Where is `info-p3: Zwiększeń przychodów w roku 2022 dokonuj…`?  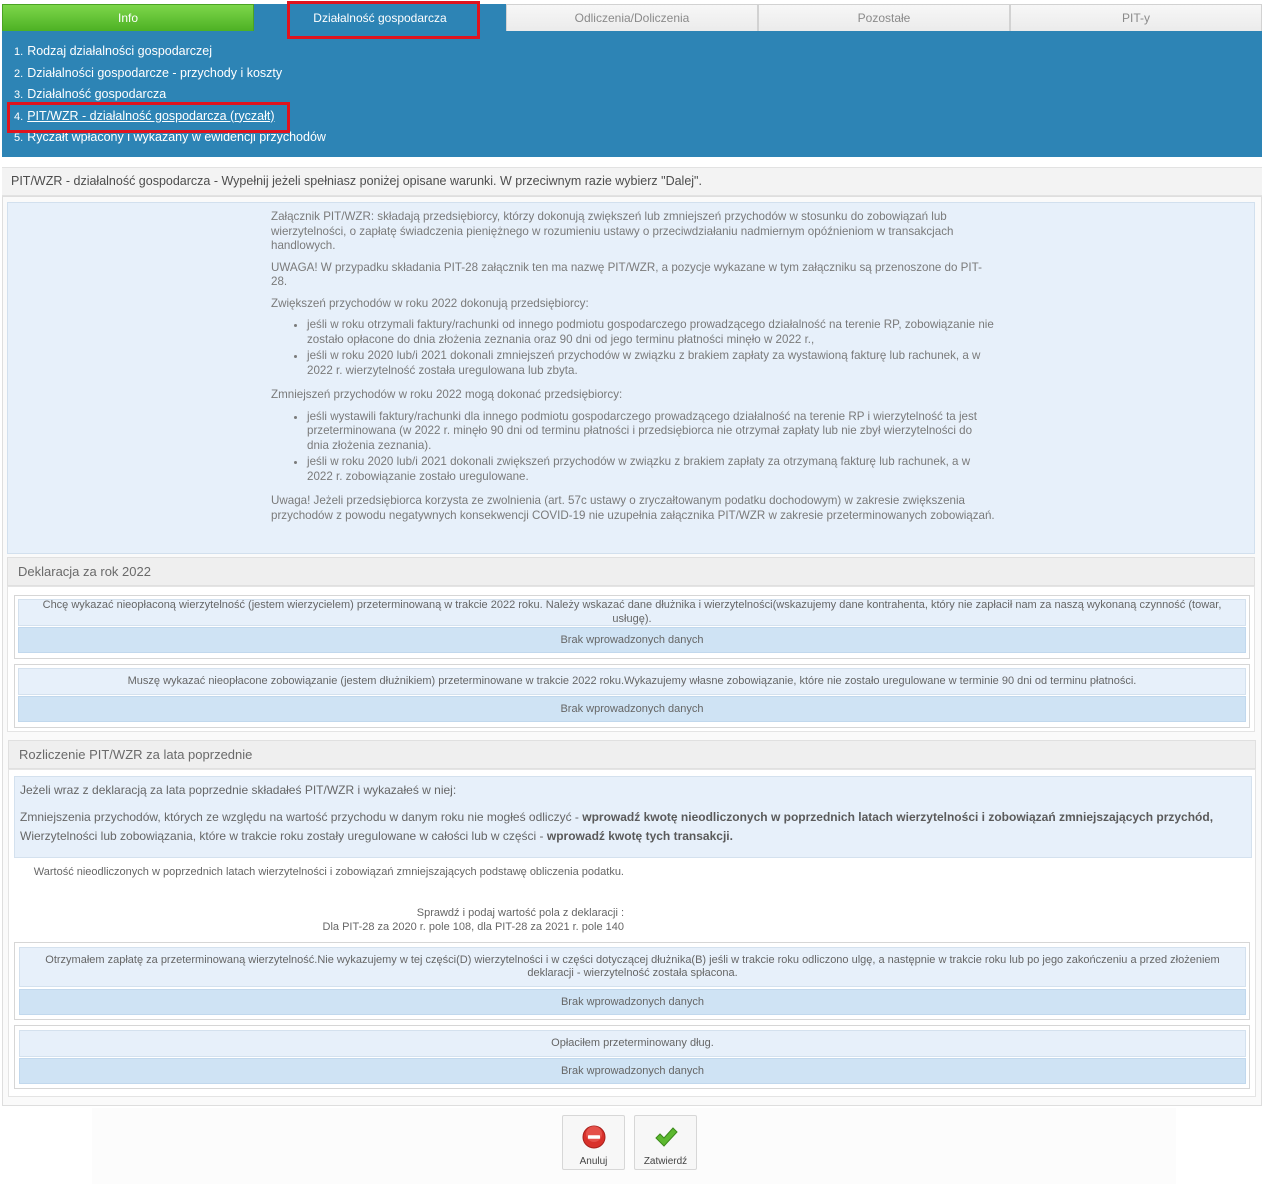 info-p3: Zwiększeń przychodów w roku 2022 dokonuj… is located at coordinates (430, 303).